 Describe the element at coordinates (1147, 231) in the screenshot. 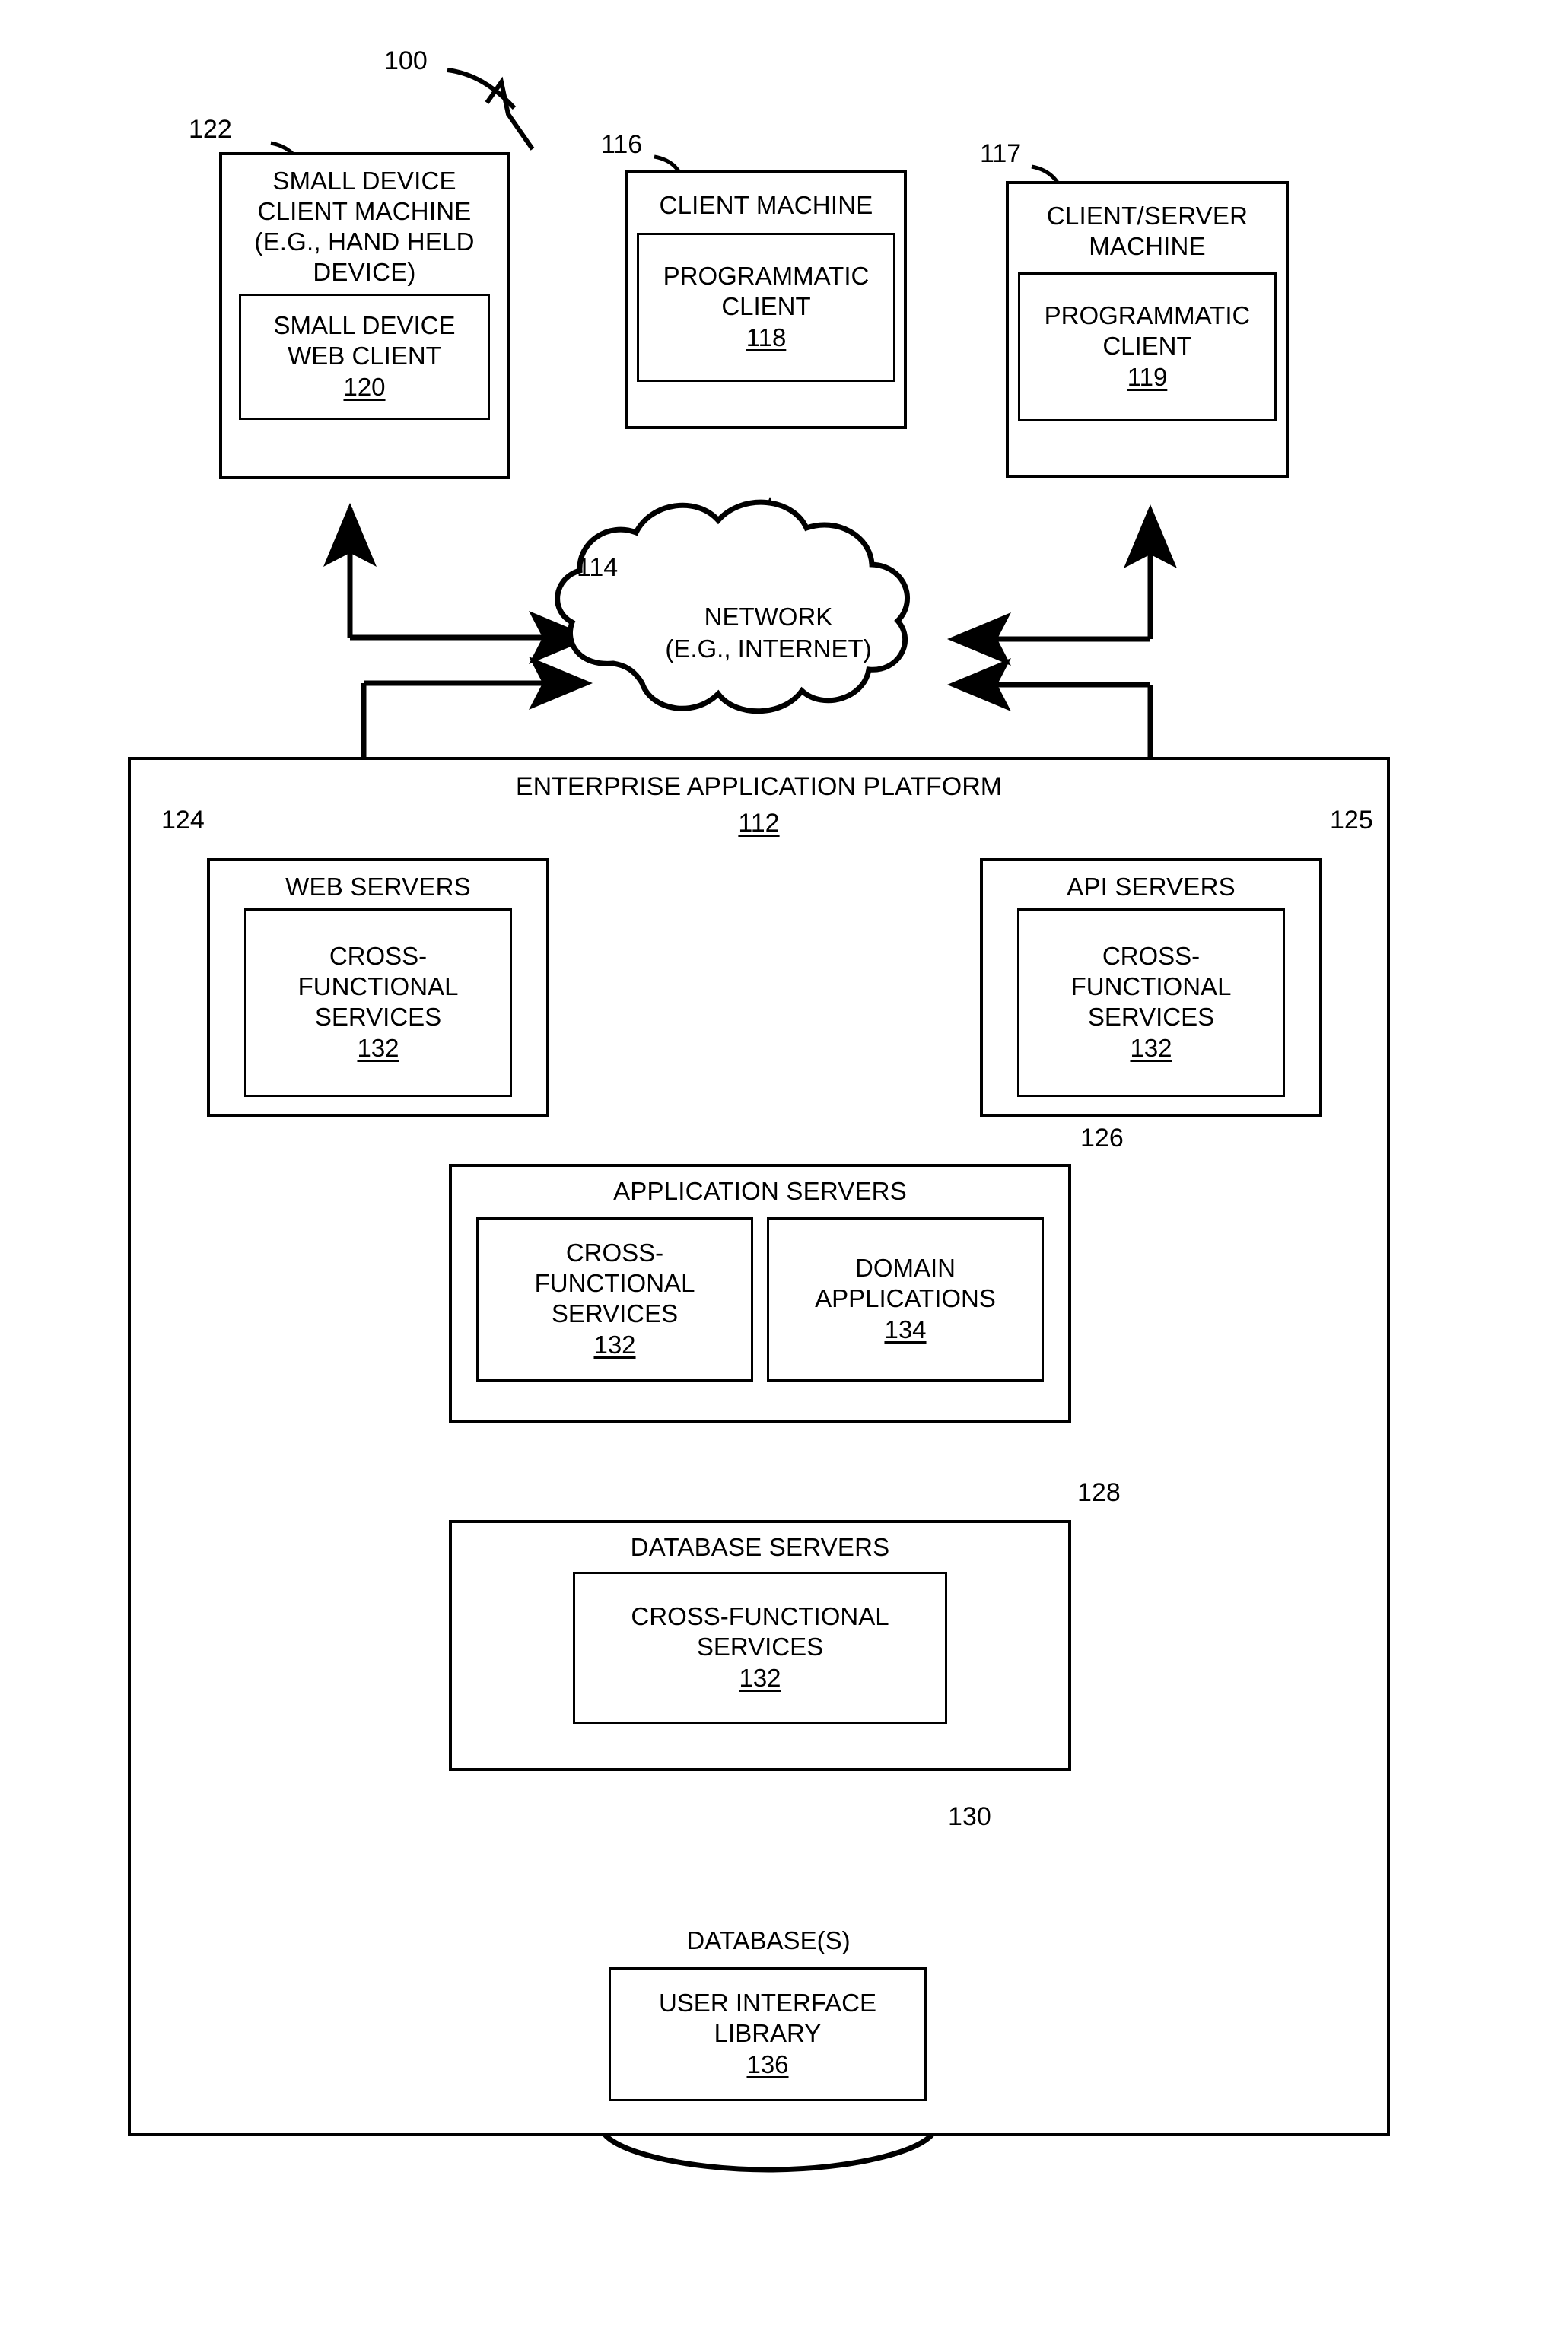

I see `client-server-machine-title: CLIENT/SERVER MACHINE` at that location.